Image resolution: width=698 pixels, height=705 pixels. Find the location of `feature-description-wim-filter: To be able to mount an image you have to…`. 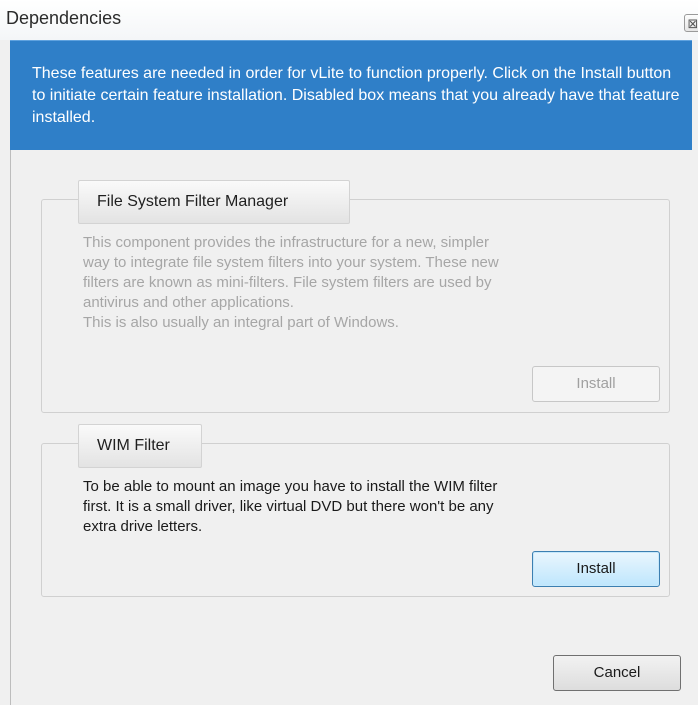

feature-description-wim-filter: To be able to mount an image you have to… is located at coordinates (368, 507).